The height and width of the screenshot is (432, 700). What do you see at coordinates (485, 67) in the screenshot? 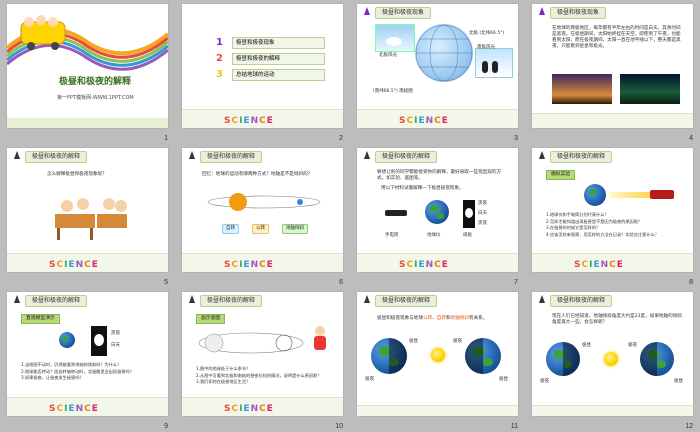
I see `penguin-icon` at bounding box center [485, 67].